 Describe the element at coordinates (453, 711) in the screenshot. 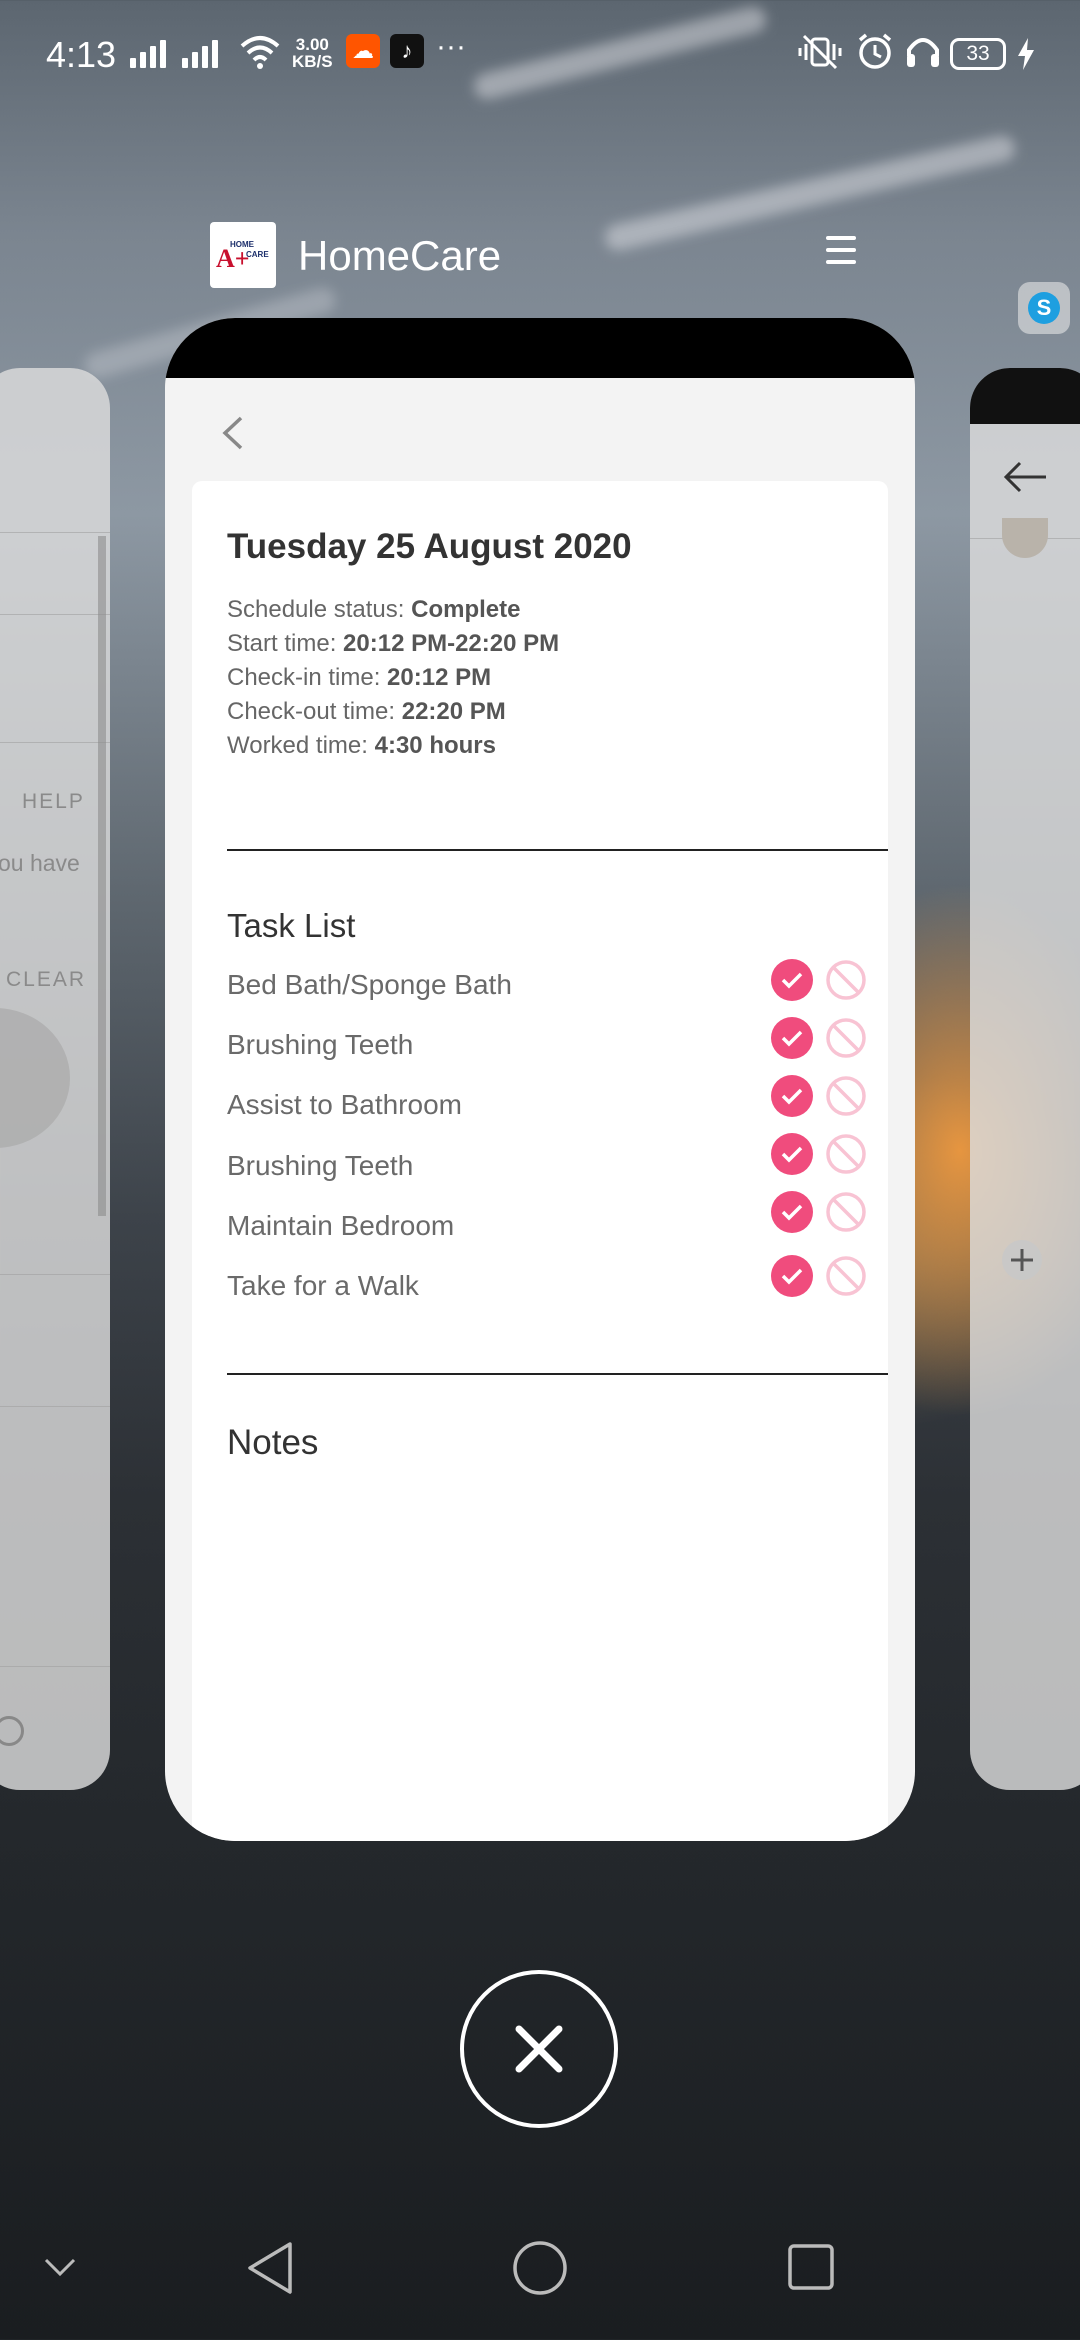

I see `checkout-time-value: 22:20 PM` at that location.